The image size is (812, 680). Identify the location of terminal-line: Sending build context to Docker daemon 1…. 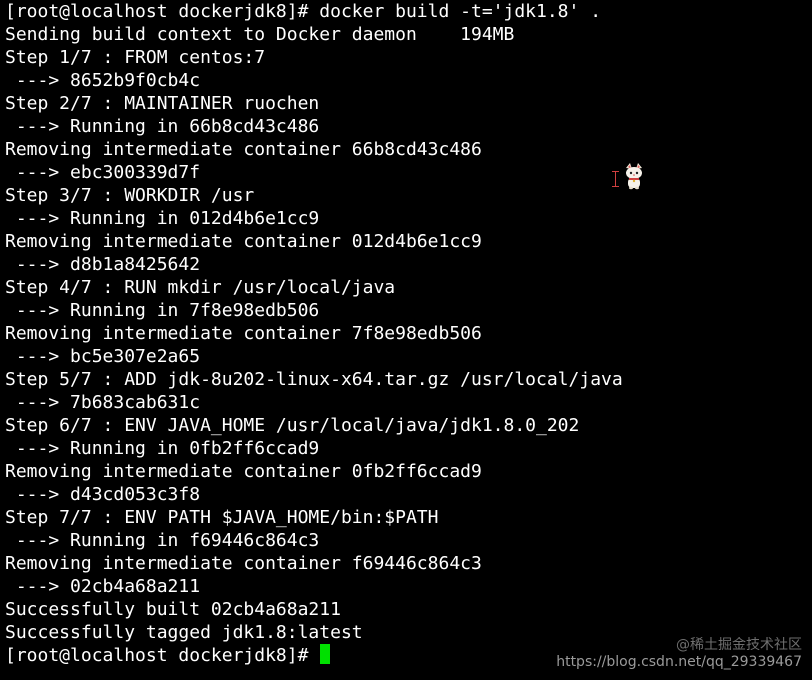
(260, 34).